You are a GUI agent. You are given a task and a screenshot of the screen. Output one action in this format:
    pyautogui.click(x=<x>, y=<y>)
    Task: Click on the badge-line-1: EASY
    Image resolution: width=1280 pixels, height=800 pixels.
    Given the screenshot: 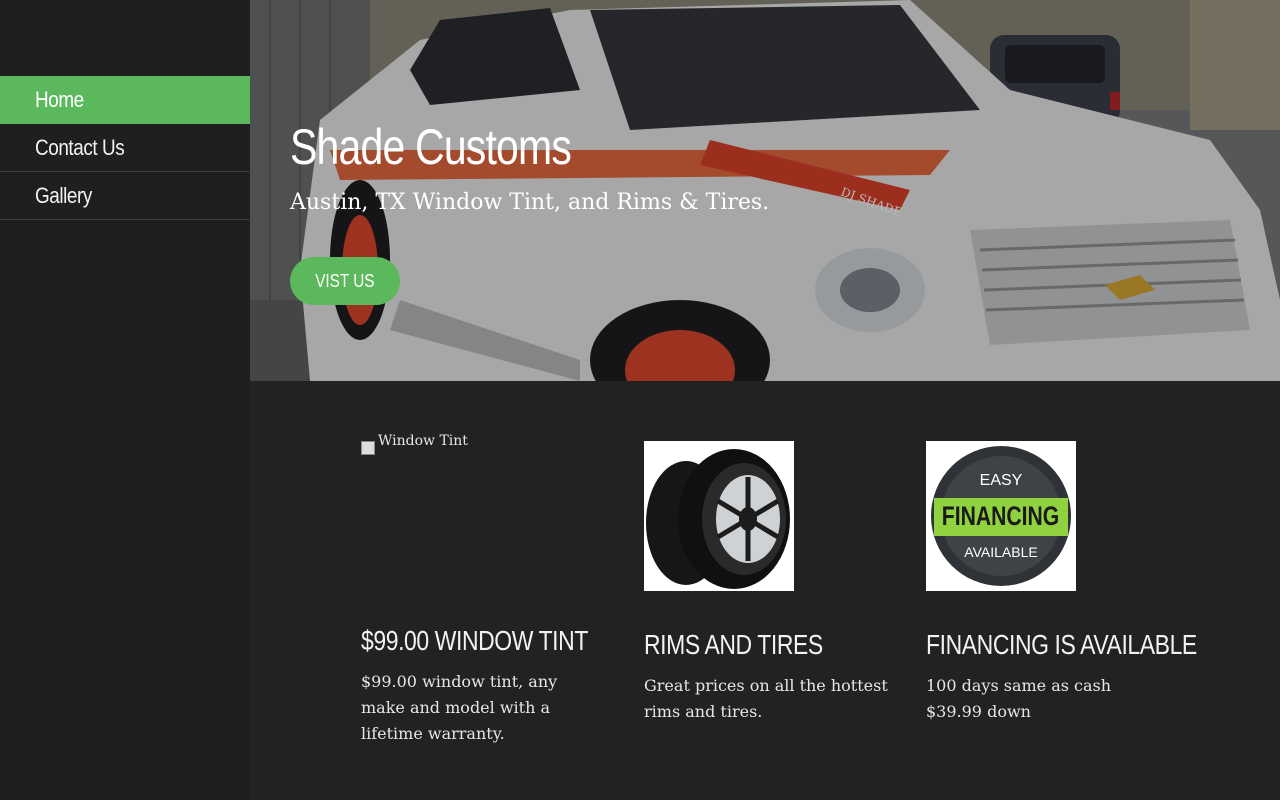 What is the action you would take?
    pyautogui.click(x=1001, y=480)
    